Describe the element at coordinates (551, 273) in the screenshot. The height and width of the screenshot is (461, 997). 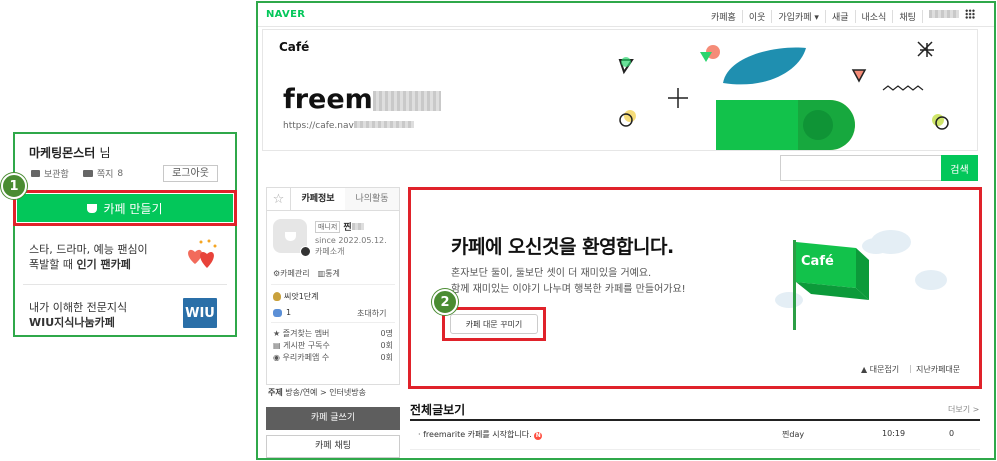
I see `welcome-line-1: 혼자보단 둘이, 둘보단 셋이 더 재미있을 거예요.` at that location.